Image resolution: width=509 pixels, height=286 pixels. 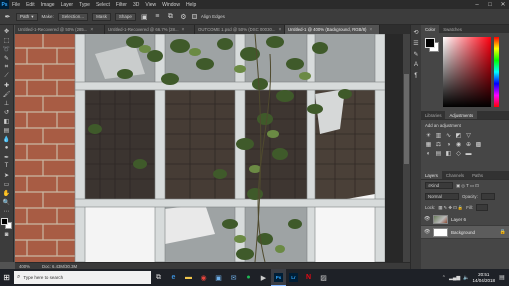 I want to click on threshold-icon: ◧, so click(x=448, y=153).